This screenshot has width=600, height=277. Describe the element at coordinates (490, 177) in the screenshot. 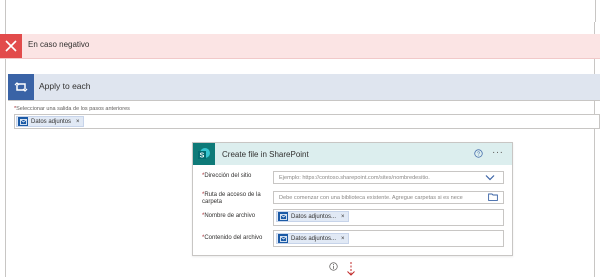

I see `chevron-down-icon` at that location.